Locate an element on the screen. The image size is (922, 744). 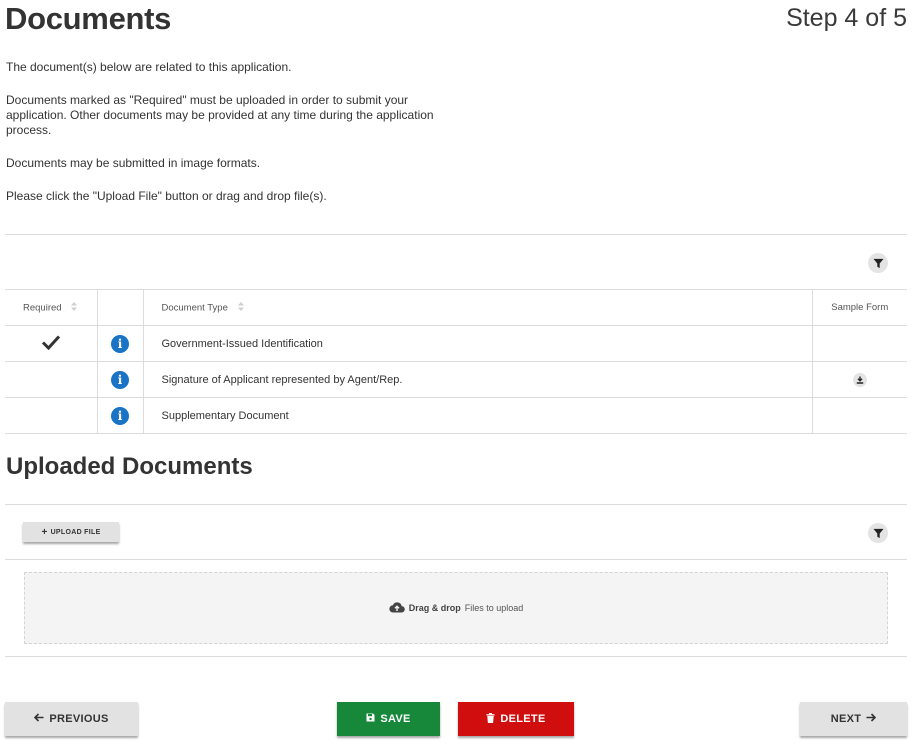
plus-icon: + is located at coordinates (44, 532).